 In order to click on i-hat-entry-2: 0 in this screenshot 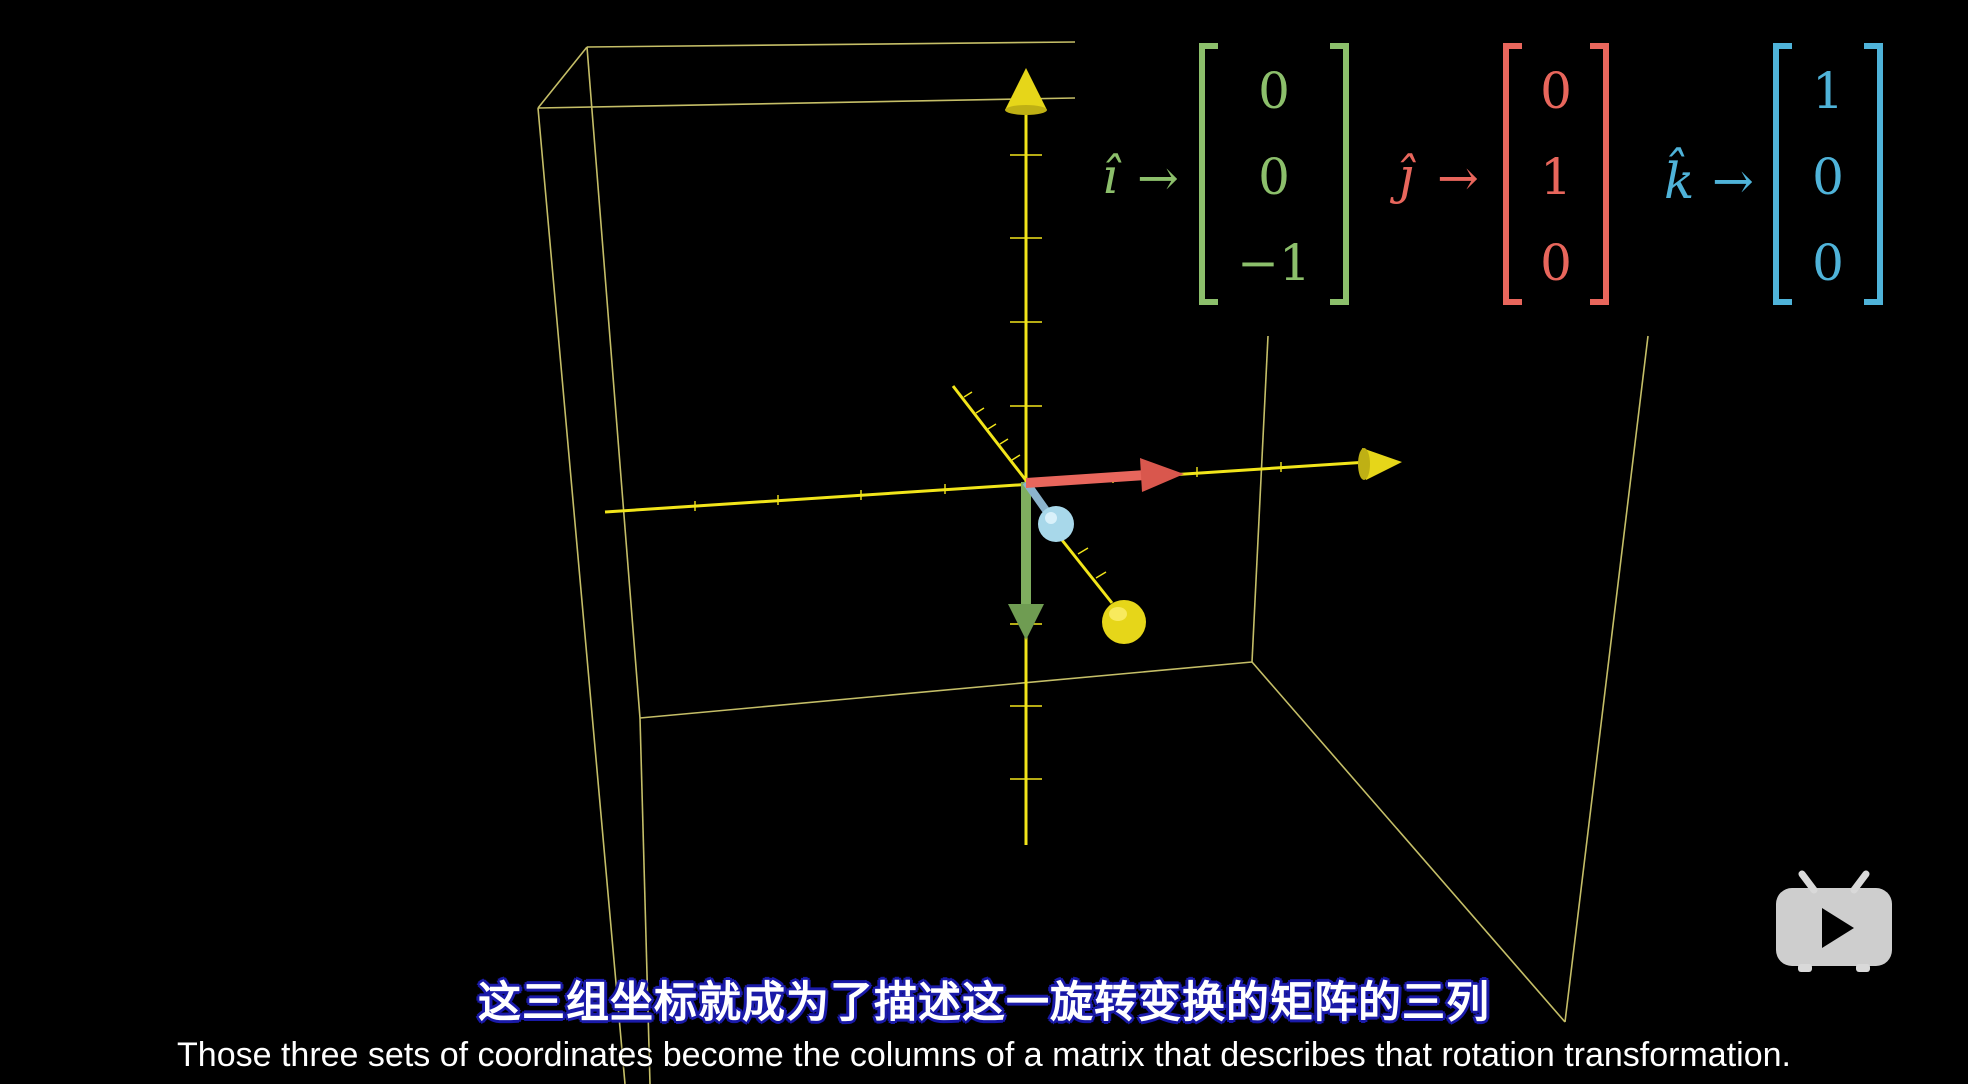, I will do `click(1274, 177)`.